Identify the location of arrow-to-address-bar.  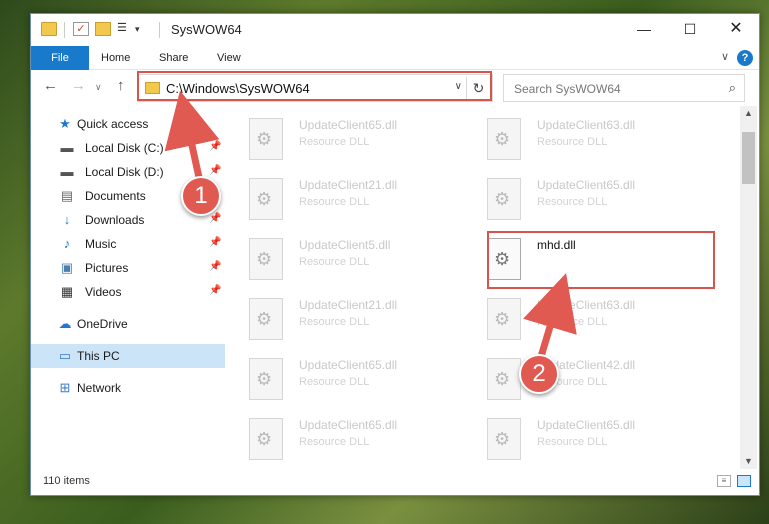
(192, 136).